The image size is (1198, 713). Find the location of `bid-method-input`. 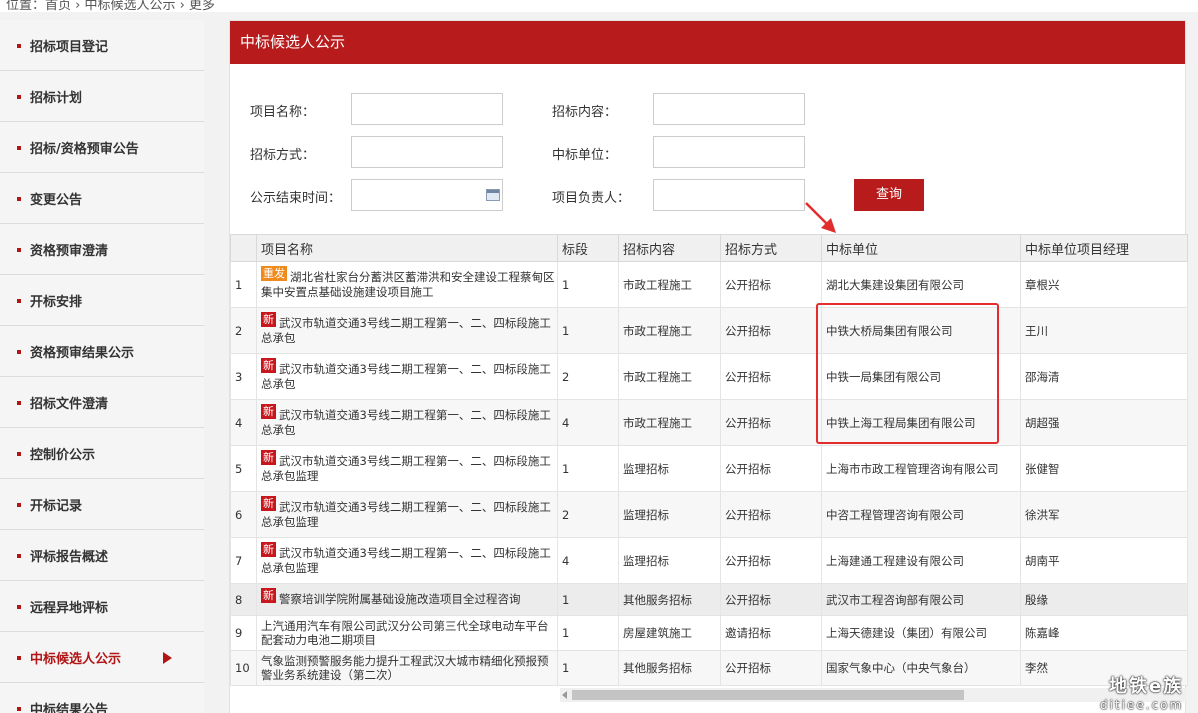

bid-method-input is located at coordinates (427, 152).